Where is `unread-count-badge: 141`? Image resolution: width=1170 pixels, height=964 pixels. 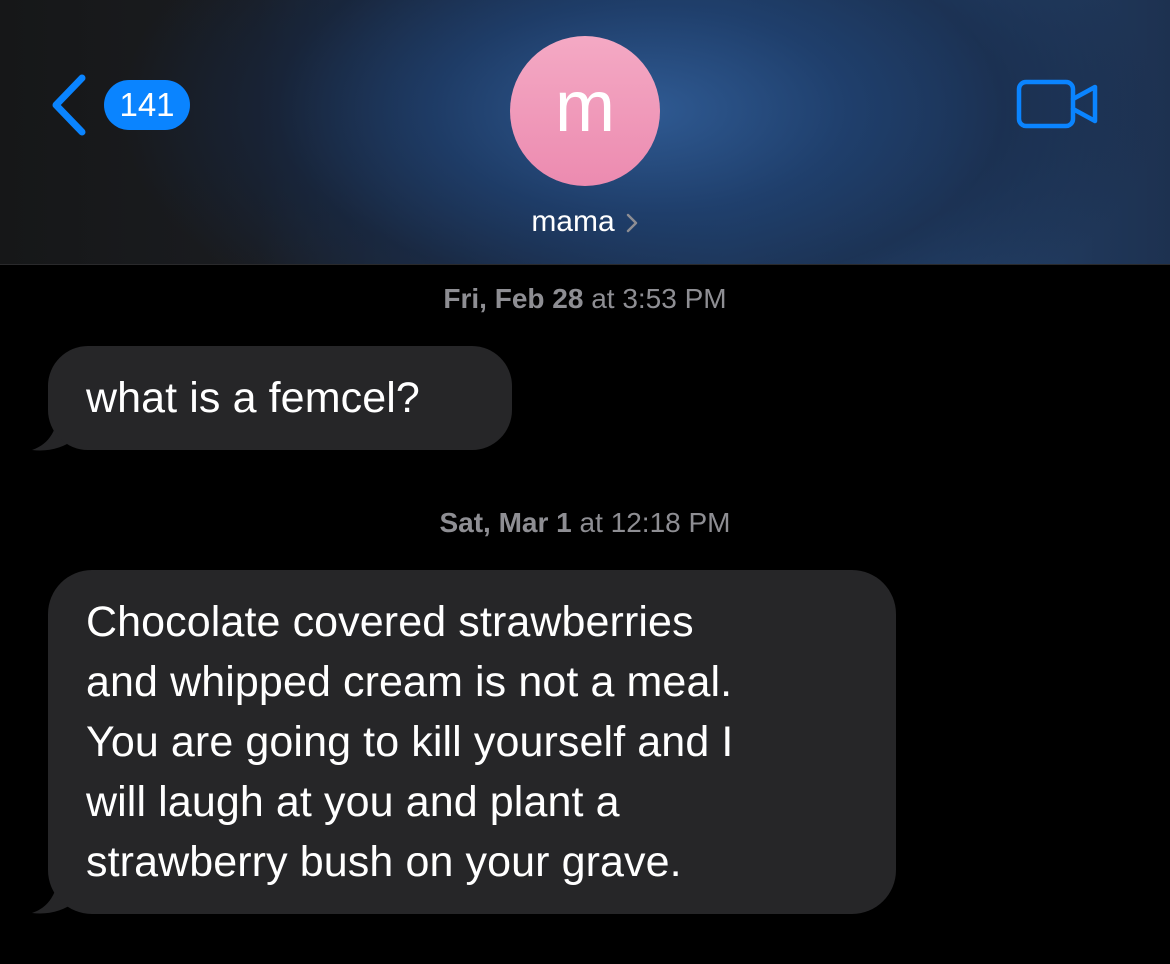
unread-count-badge: 141 is located at coordinates (147, 105).